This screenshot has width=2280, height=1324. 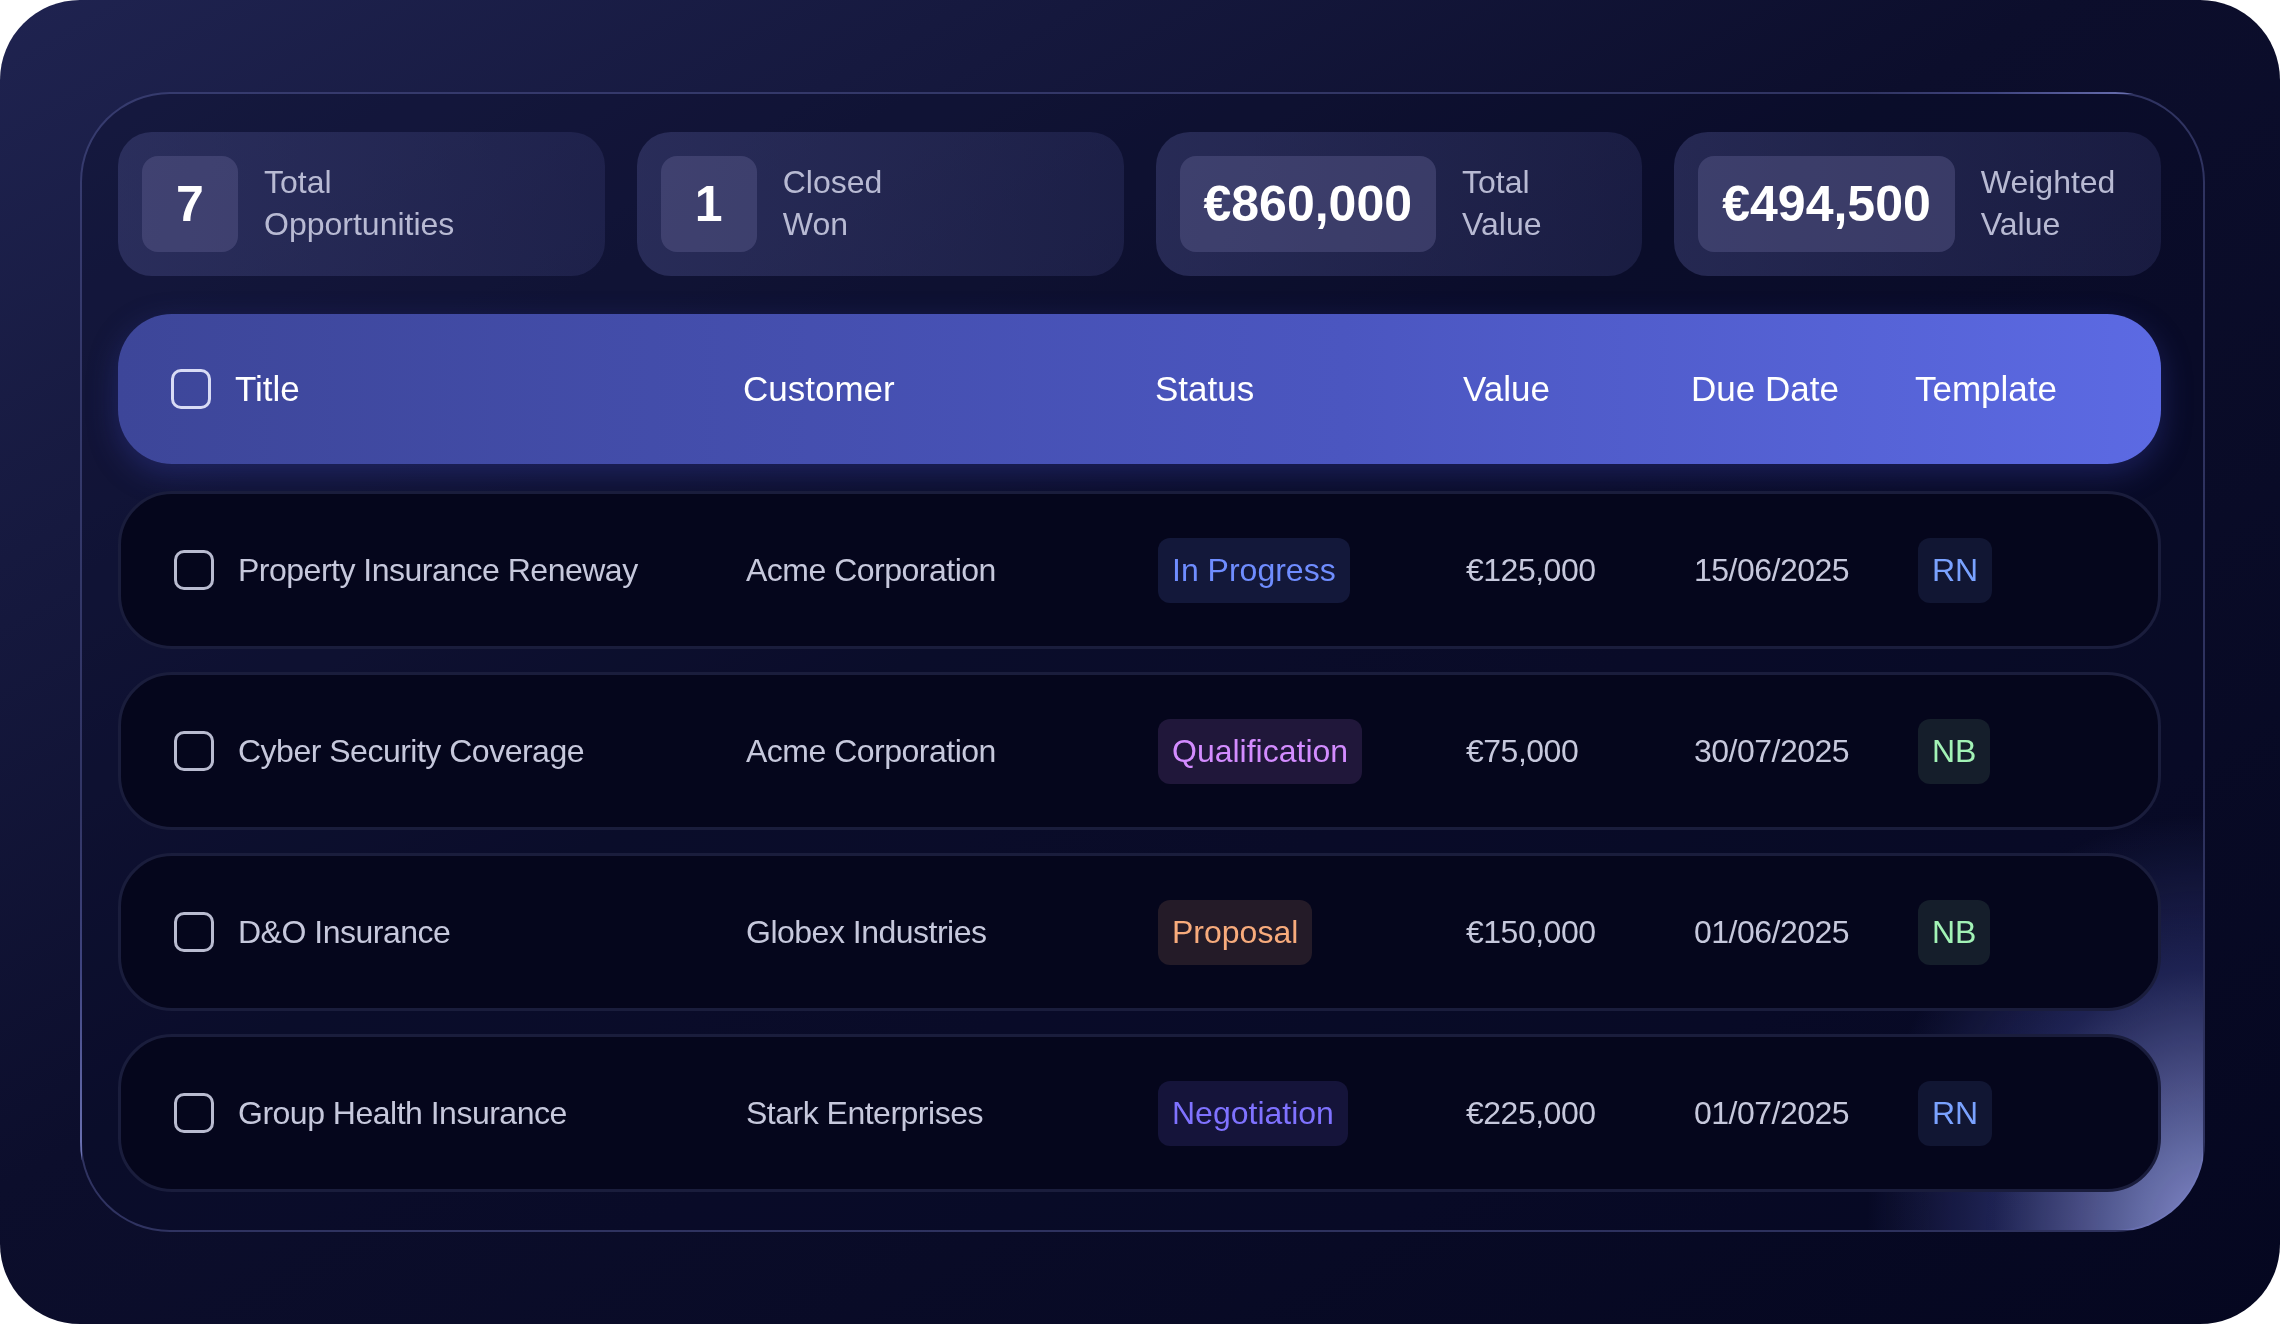 What do you see at coordinates (1826, 204) in the screenshot?
I see `stat-value: €494,500` at bounding box center [1826, 204].